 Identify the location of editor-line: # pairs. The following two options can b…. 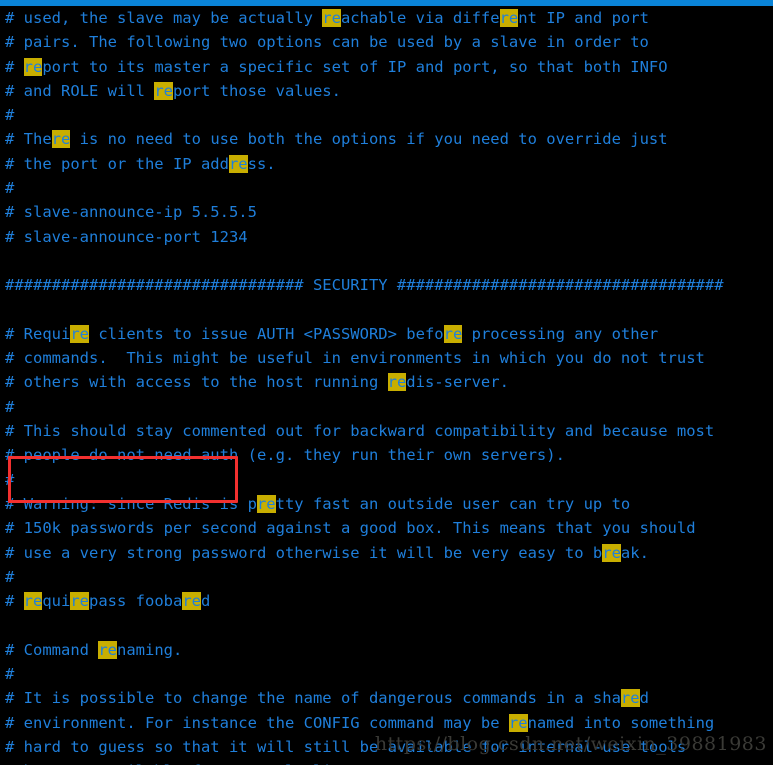
(386, 42).